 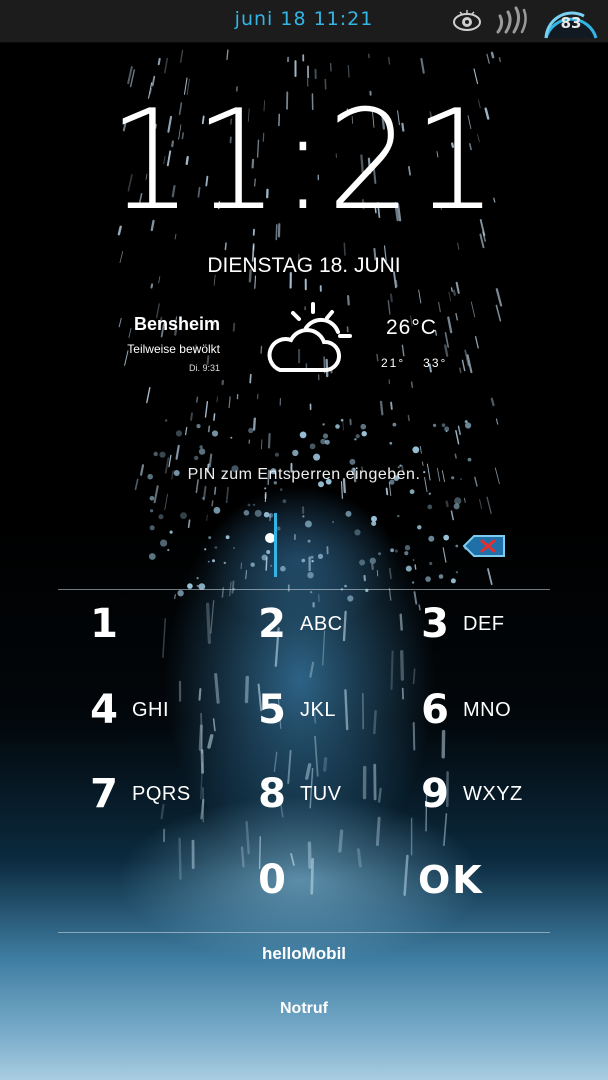 I want to click on key-letters: GHI, so click(x=151, y=709).